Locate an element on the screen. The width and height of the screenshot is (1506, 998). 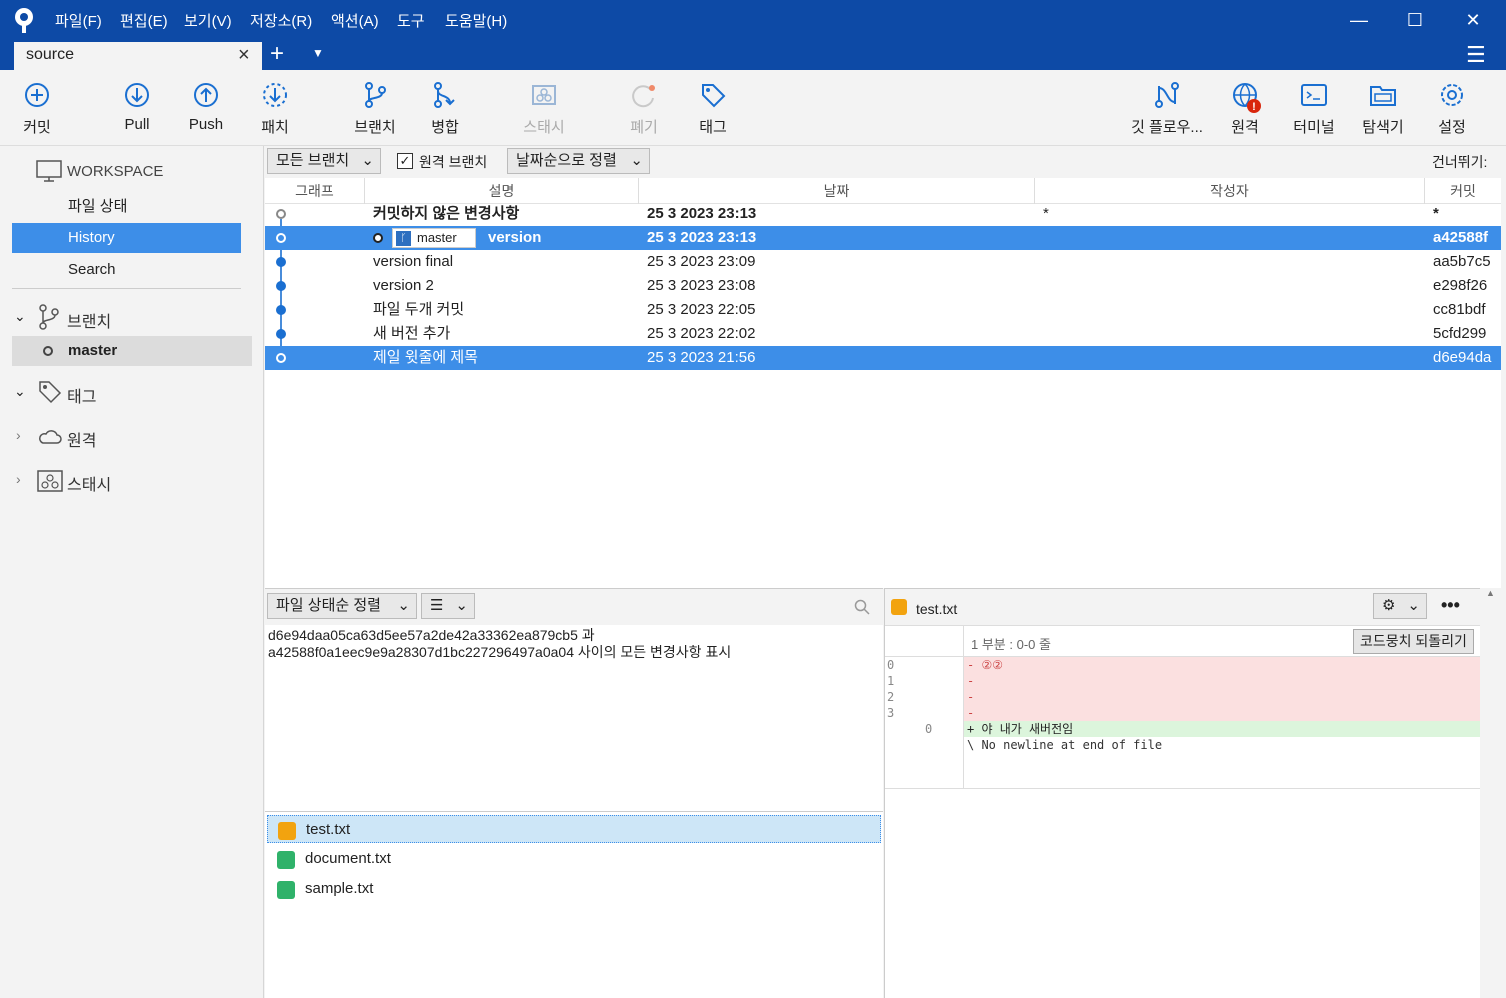
stashes-header: 스태시 is located at coordinates (89, 483).